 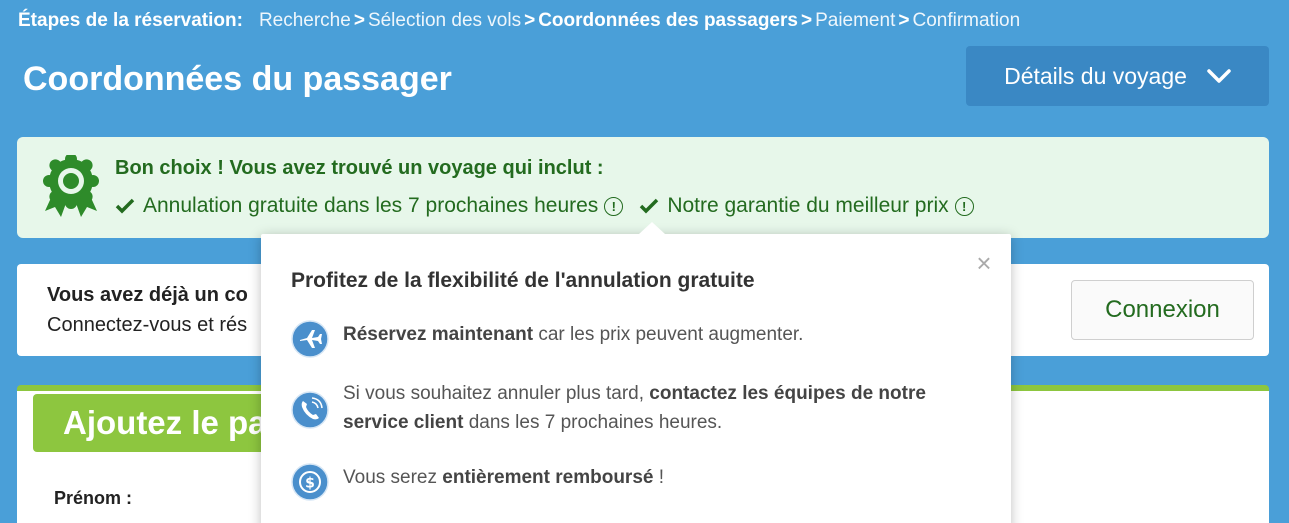 I want to click on popover-row-text: Vous serez entièrement remboursé !, so click(x=503, y=477).